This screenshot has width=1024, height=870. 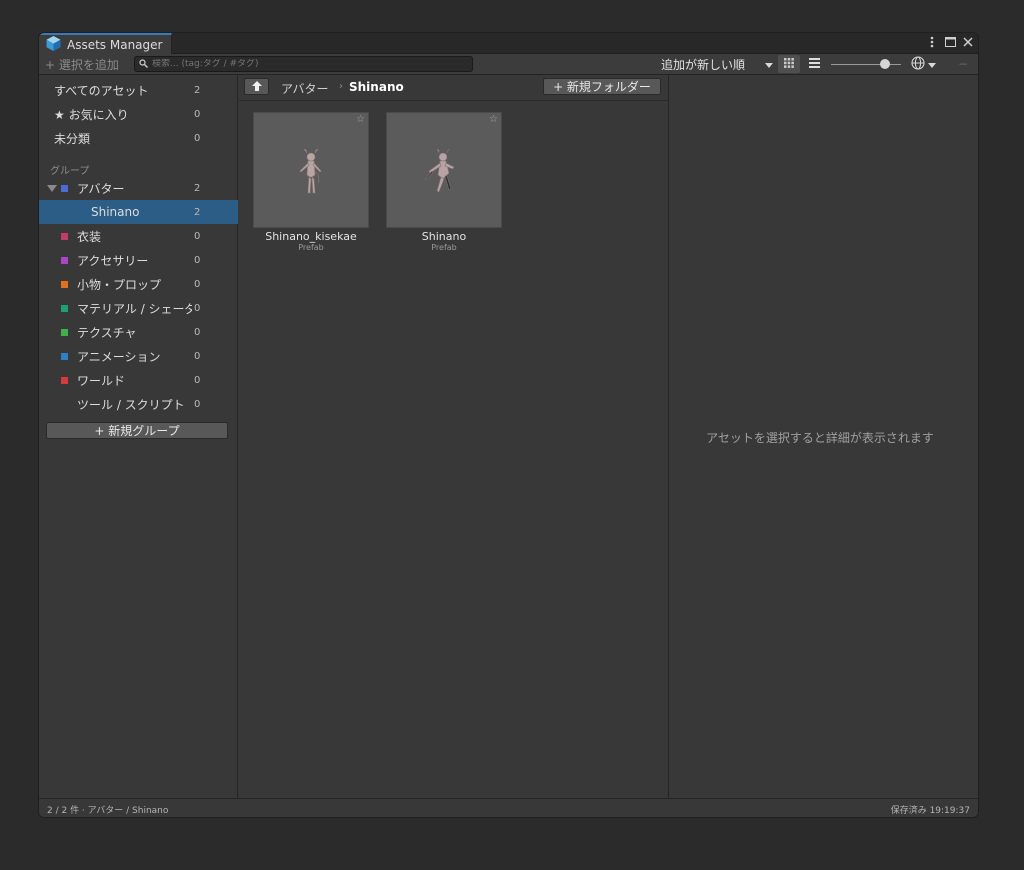 I want to click on sidebar-item-shinano: Shinano 2, so click(x=138, y=212).